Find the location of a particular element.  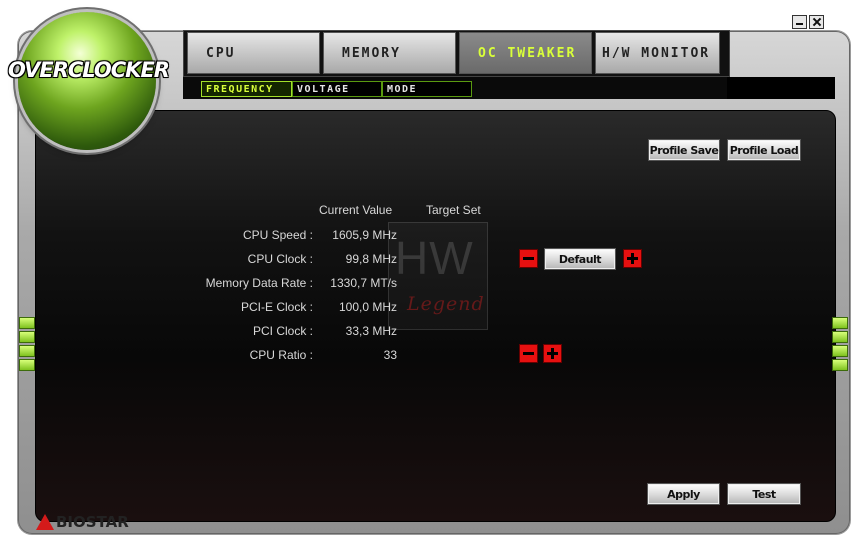

row-label-cpu-ratio: CPU Ratio : is located at coordinates (281, 355).